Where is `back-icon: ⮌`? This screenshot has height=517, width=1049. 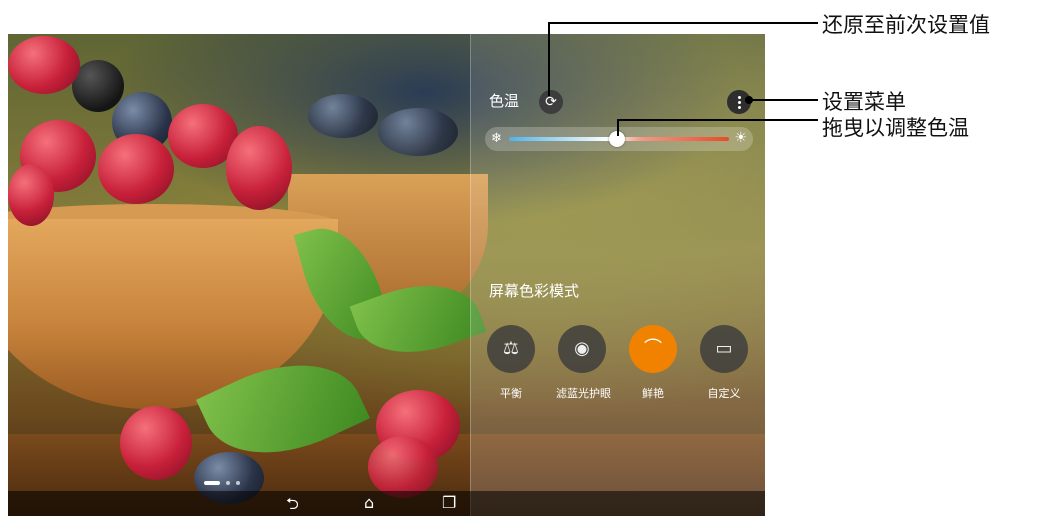 back-icon: ⮌ is located at coordinates (292, 504).